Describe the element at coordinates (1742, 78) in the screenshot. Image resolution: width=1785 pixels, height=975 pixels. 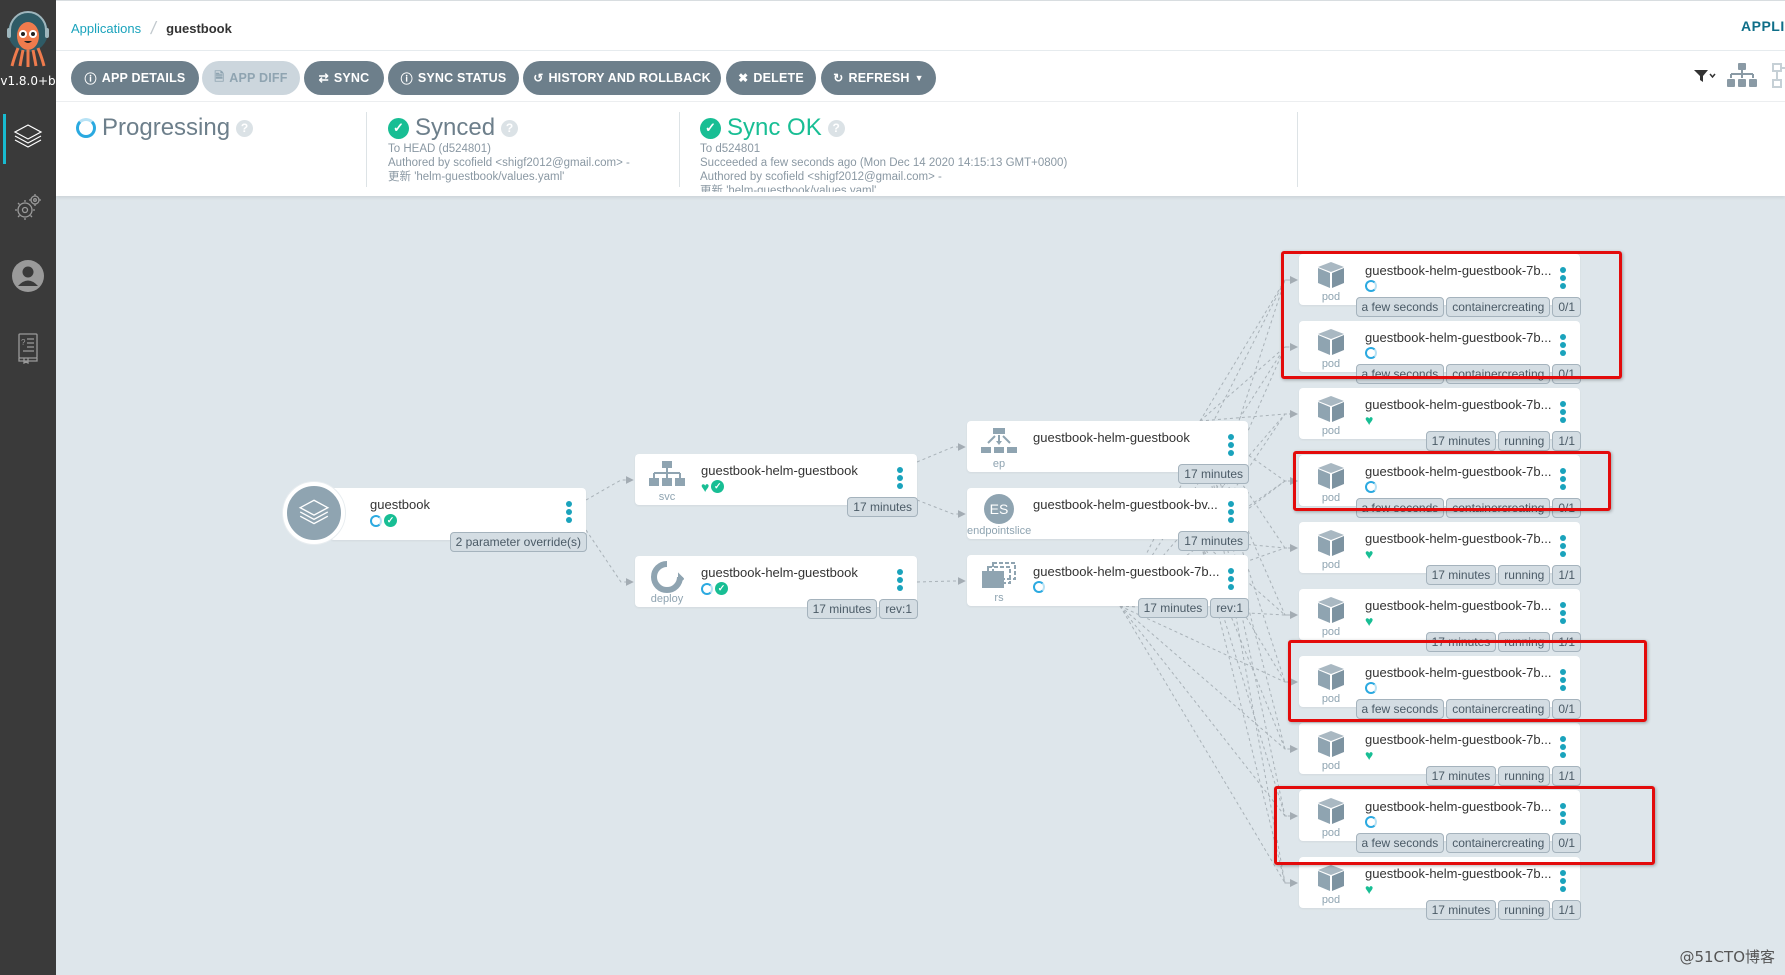
I see `tree-view-icon` at that location.